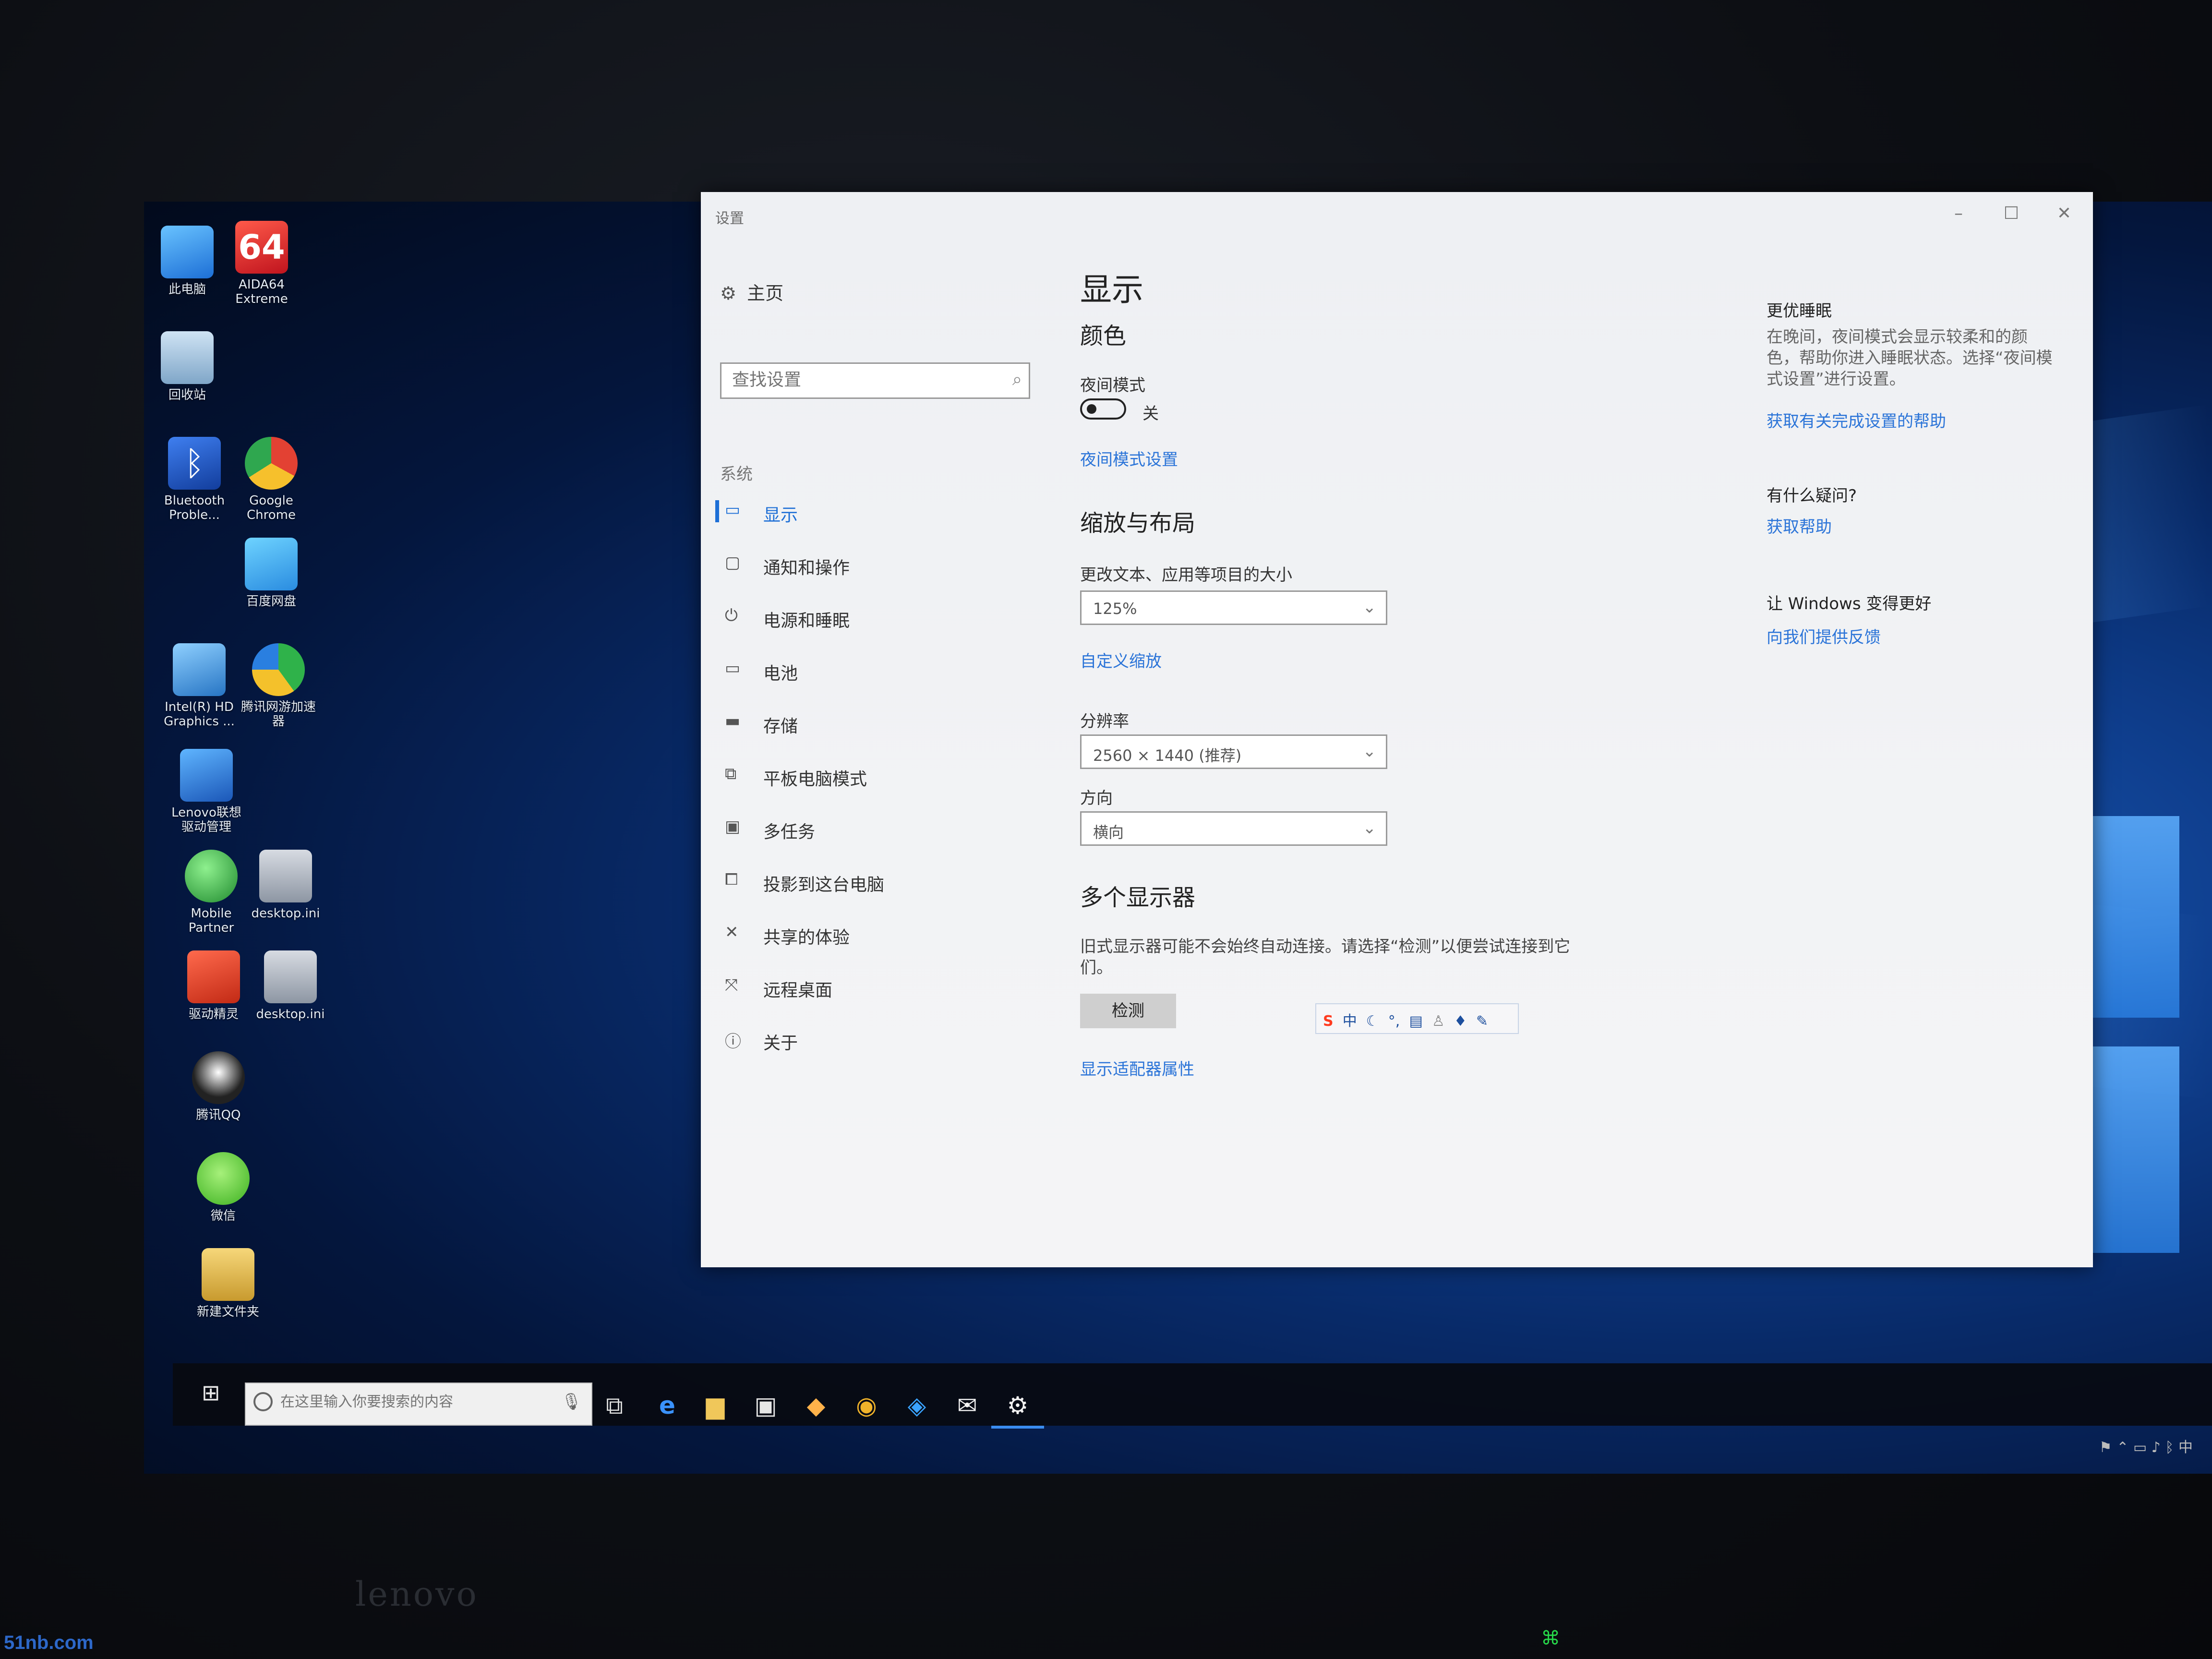 The image size is (2212, 1659). What do you see at coordinates (1137, 1068) in the screenshot?
I see `display-adapter-properties-link: 显示适配器属性` at bounding box center [1137, 1068].